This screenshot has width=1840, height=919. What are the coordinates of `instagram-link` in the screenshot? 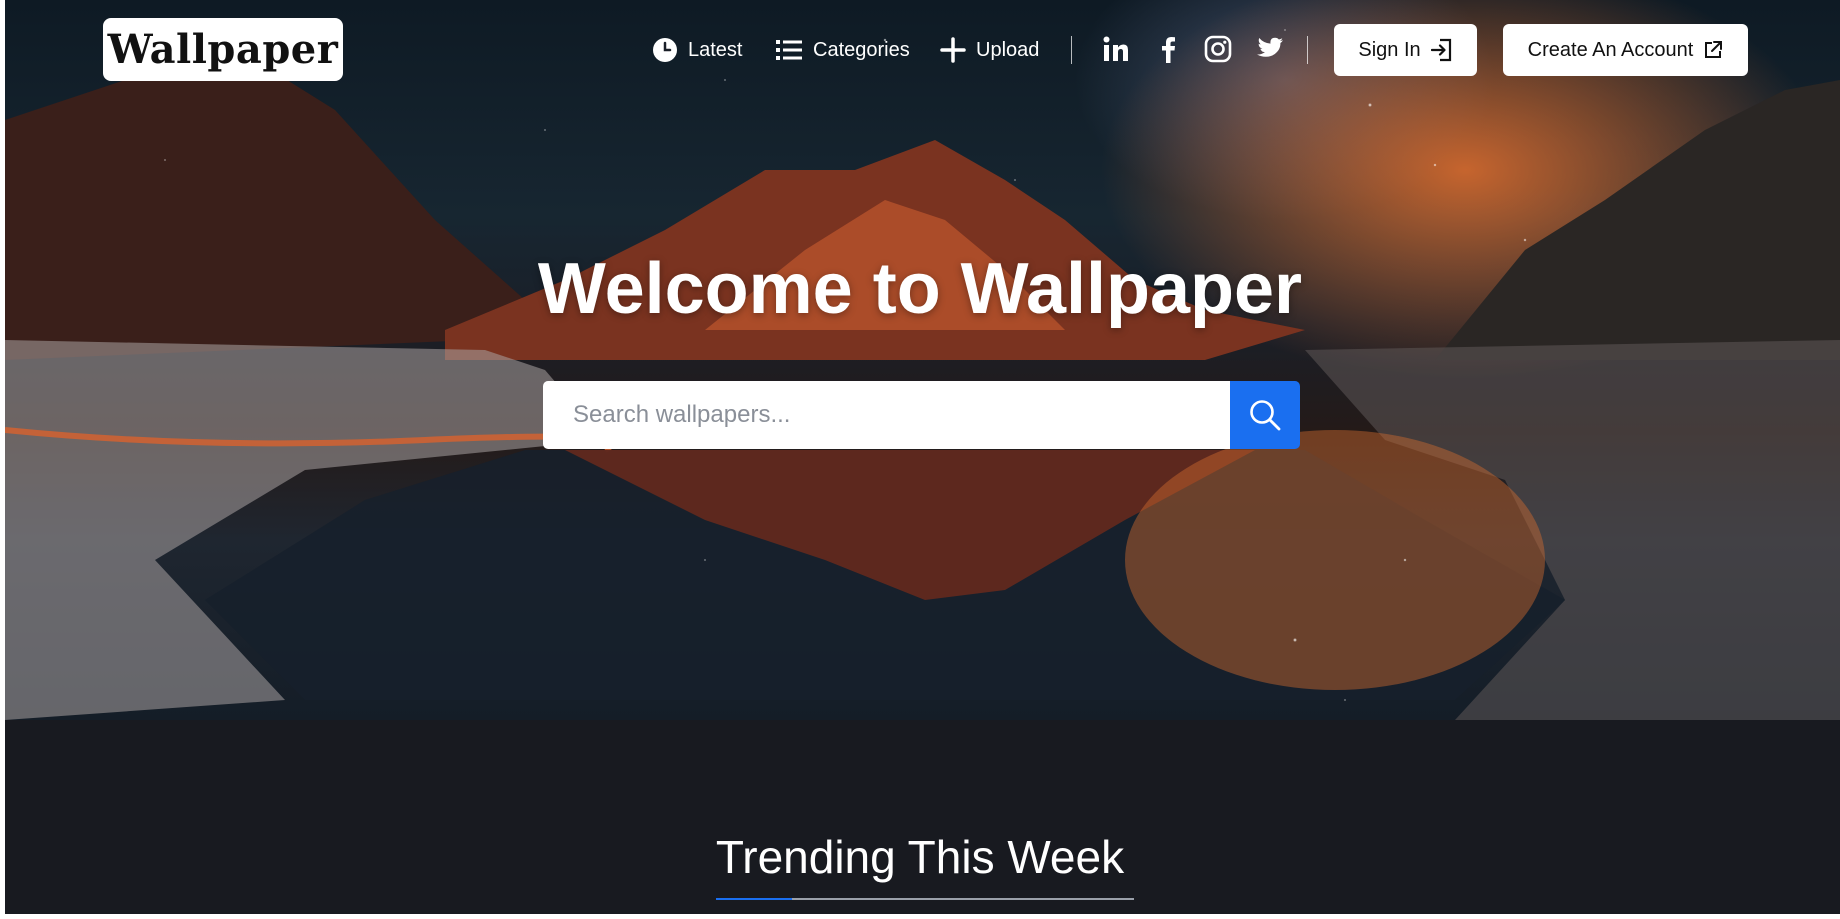 It's located at (1218, 49).